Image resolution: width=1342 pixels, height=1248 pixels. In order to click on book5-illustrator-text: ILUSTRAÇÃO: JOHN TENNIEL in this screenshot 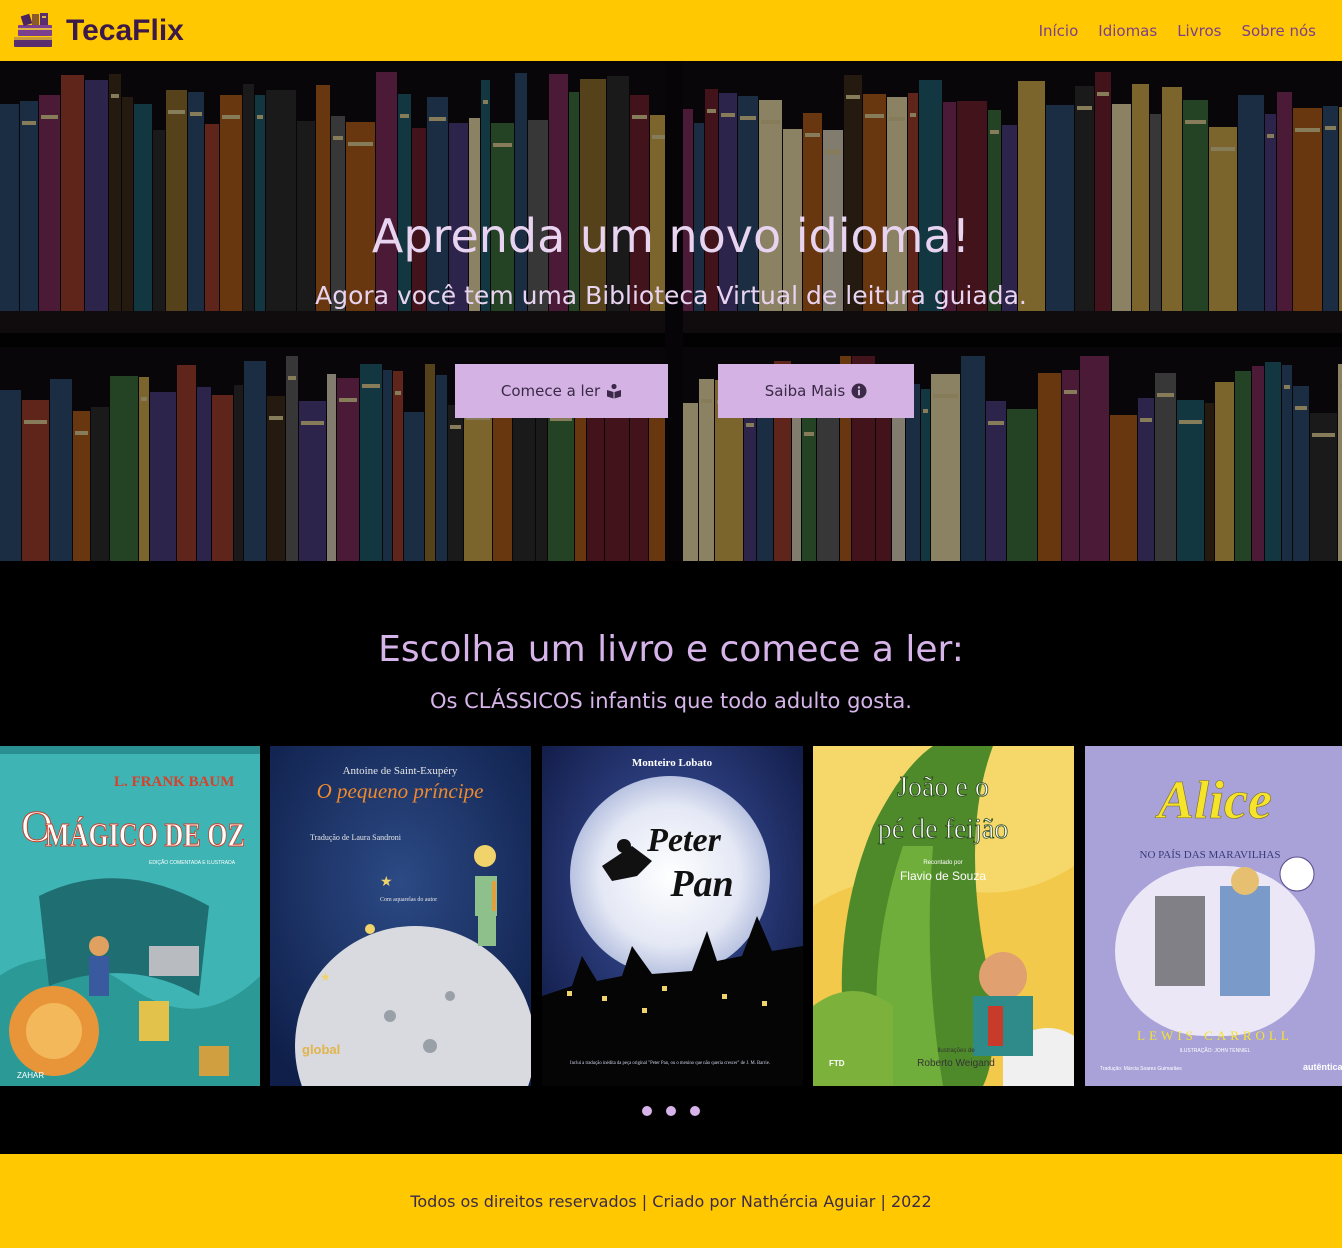, I will do `click(1215, 1050)`.